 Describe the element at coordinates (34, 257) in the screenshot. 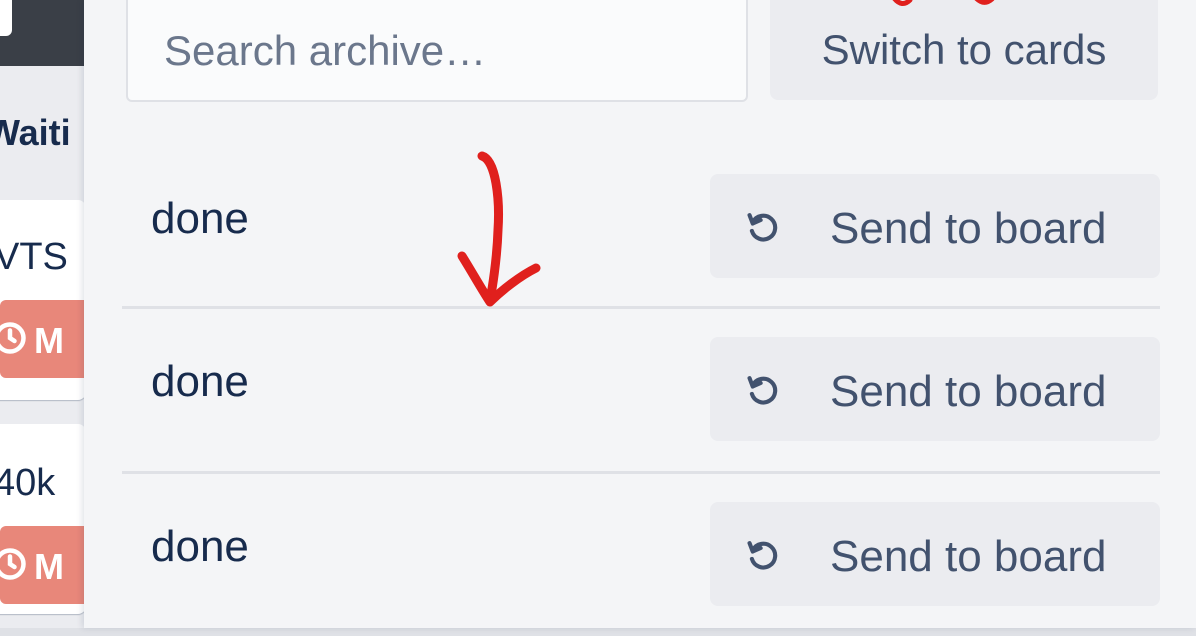

I see `card-title: VTS` at that location.